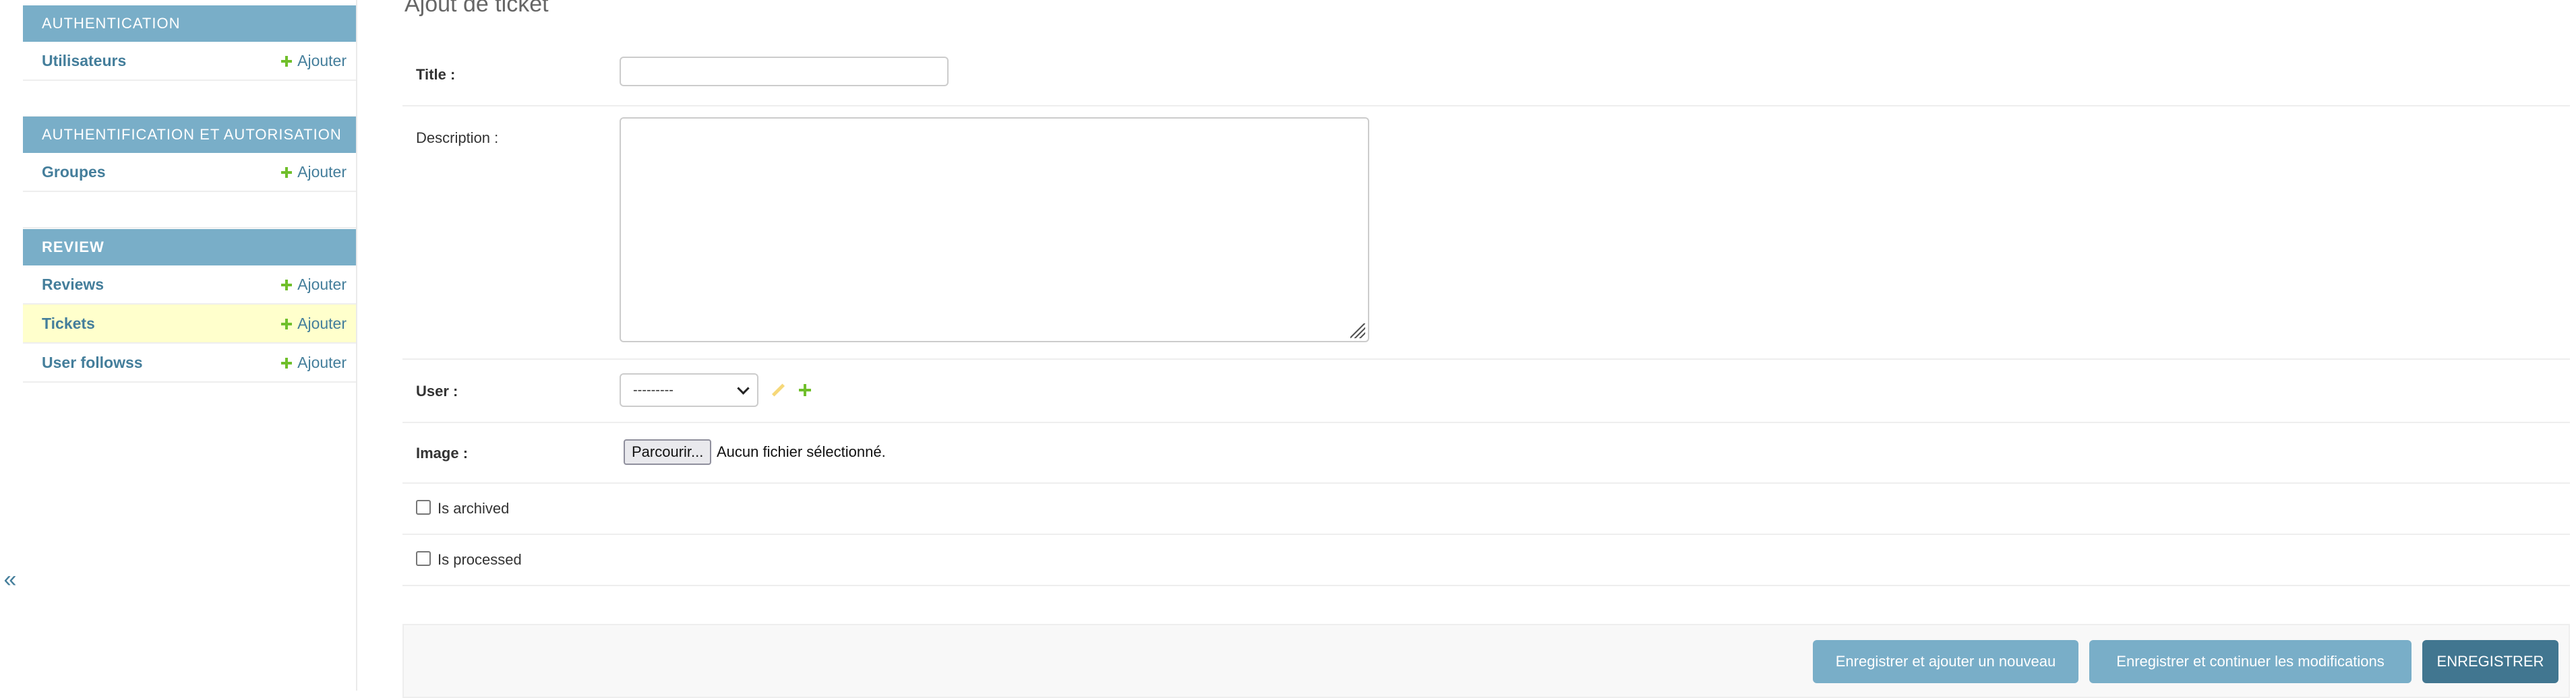 The height and width of the screenshot is (698, 2576). What do you see at coordinates (189, 23) in the screenshot?
I see `module-header: AUTHENTICATION` at bounding box center [189, 23].